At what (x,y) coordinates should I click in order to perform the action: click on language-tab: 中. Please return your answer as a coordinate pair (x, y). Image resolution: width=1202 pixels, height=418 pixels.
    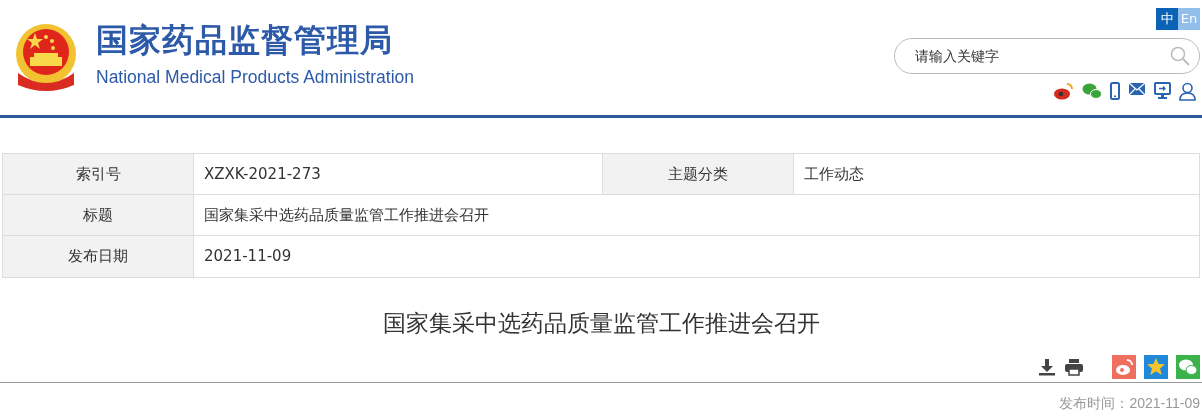
    Looking at the image, I should click on (1167, 19).